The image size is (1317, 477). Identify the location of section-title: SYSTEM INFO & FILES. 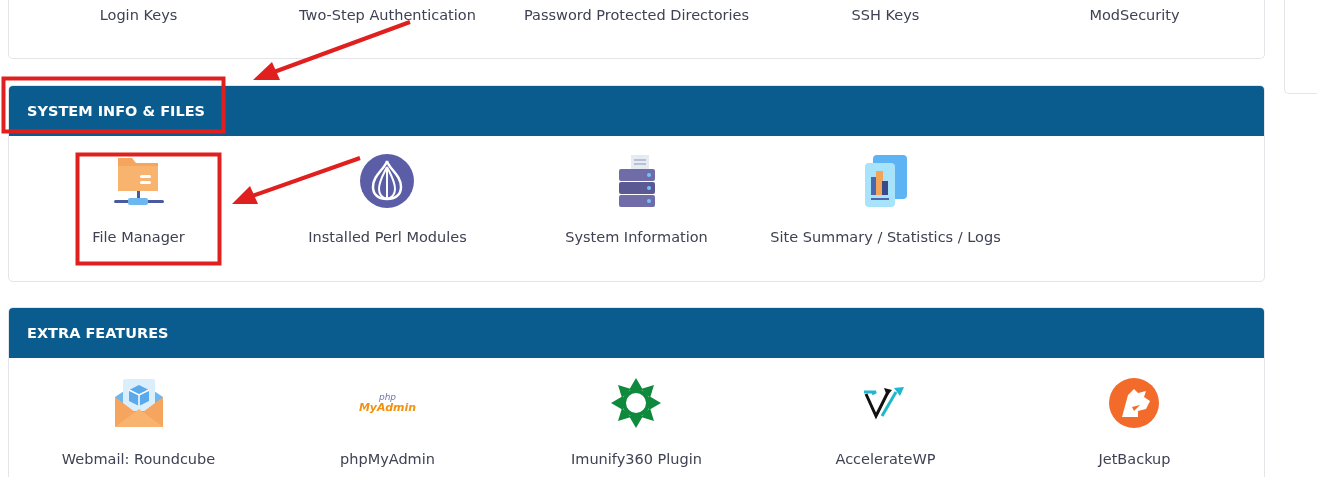
(116, 111).